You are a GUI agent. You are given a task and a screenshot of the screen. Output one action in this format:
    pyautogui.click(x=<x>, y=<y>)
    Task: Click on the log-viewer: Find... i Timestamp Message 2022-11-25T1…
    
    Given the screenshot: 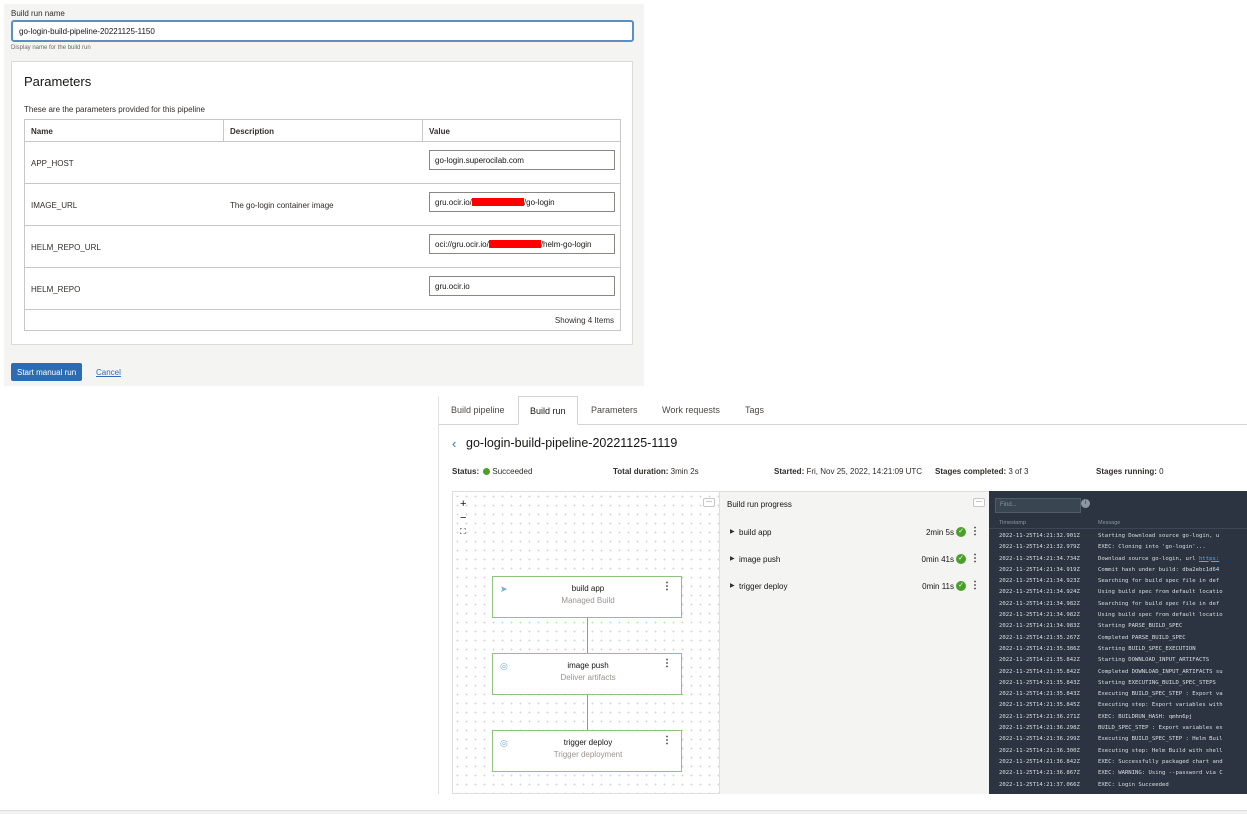 What is the action you would take?
    pyautogui.click(x=1118, y=642)
    